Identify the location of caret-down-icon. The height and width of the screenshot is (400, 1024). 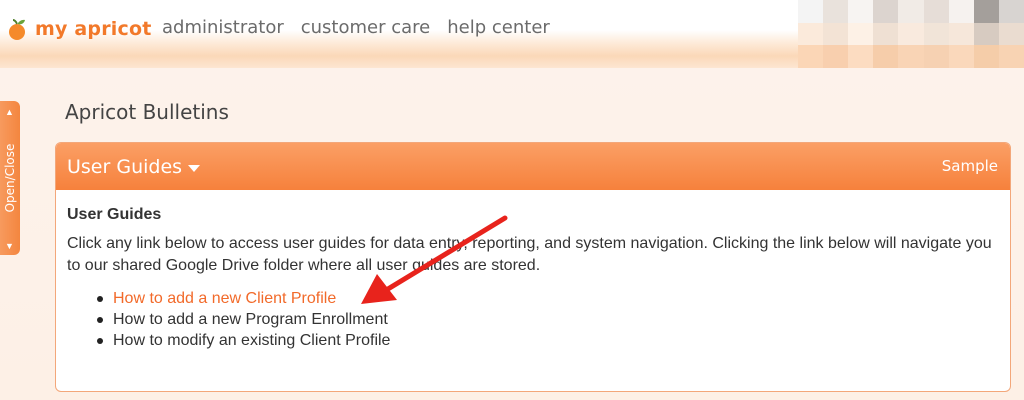
(194, 168).